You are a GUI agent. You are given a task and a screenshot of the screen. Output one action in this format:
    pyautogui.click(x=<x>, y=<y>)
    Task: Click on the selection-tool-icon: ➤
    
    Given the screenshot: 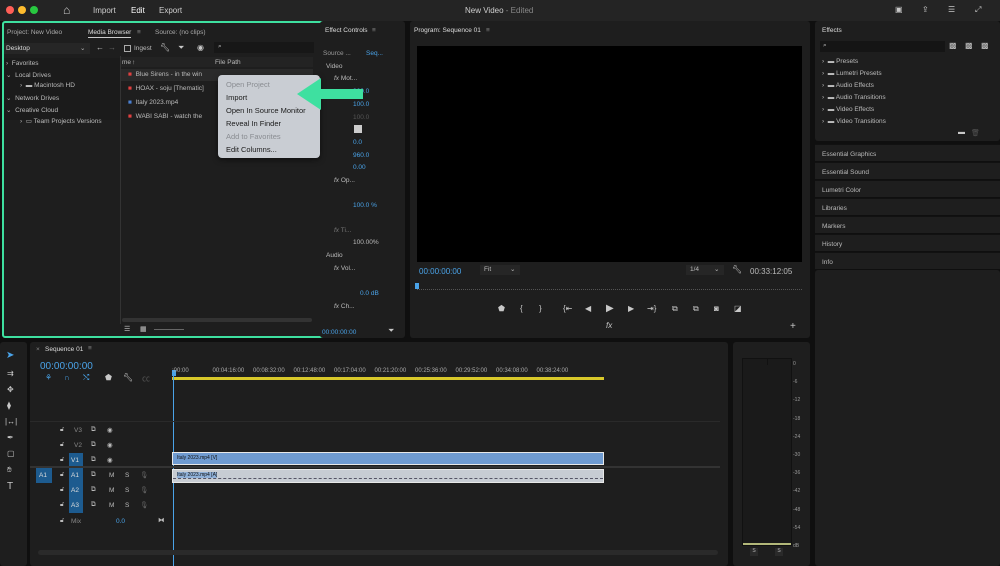 What is the action you would take?
    pyautogui.click(x=10, y=355)
    